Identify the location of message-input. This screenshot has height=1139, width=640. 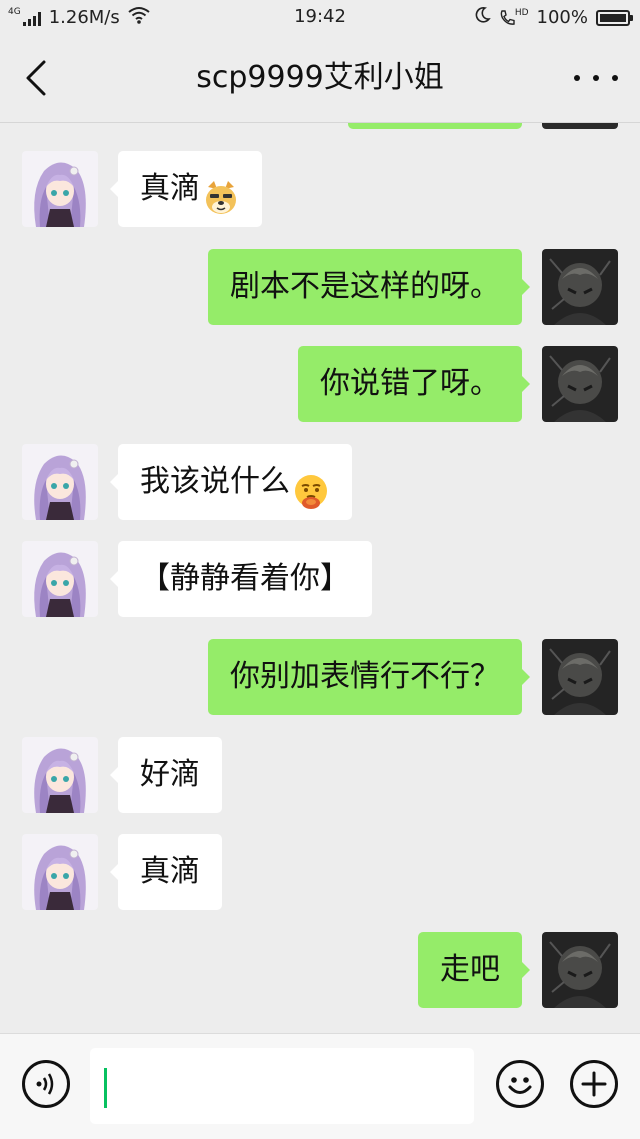
(282, 1086).